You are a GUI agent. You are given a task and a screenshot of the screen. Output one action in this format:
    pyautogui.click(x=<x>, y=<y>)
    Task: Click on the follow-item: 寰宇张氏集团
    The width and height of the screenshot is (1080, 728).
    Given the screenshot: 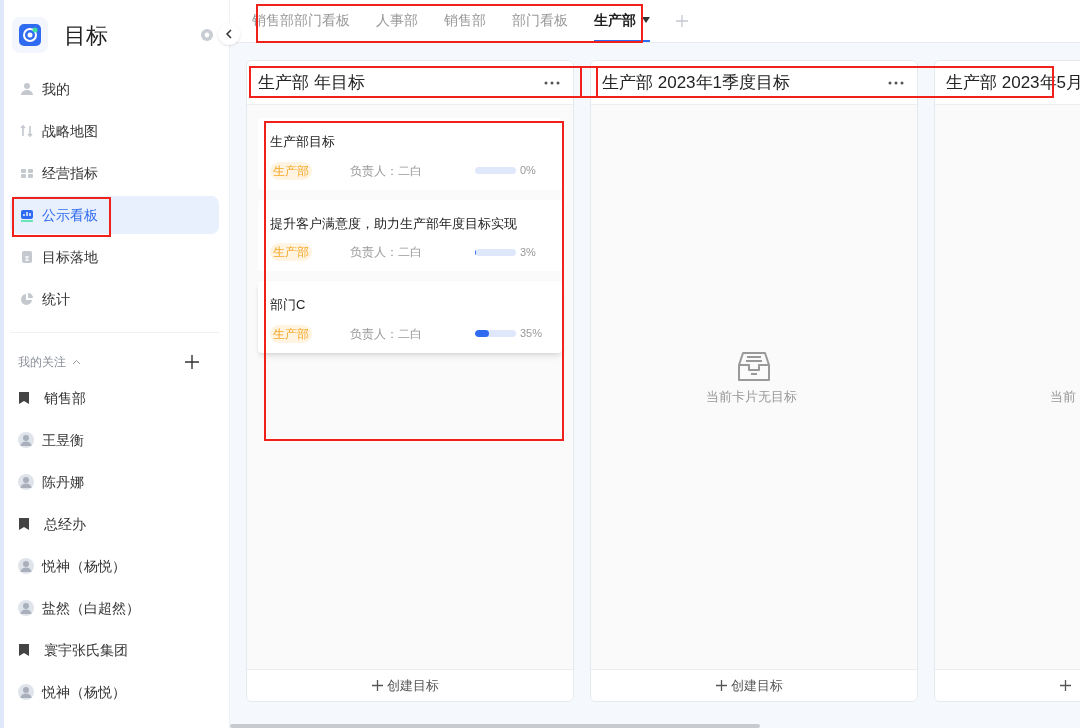 What is the action you would take?
    pyautogui.click(x=114, y=650)
    